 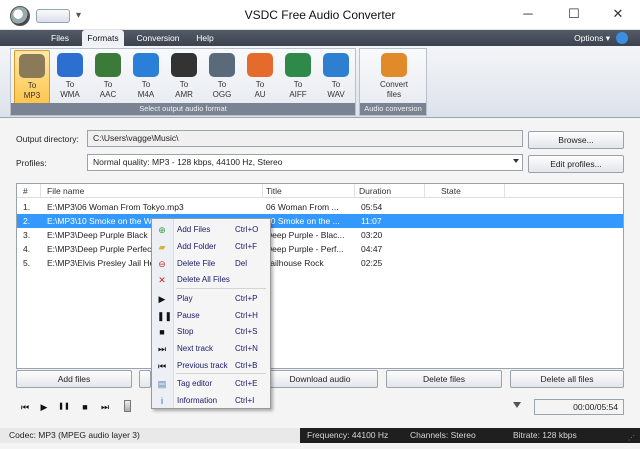 What do you see at coordinates (622, 38) in the screenshot?
I see `help-icon` at bounding box center [622, 38].